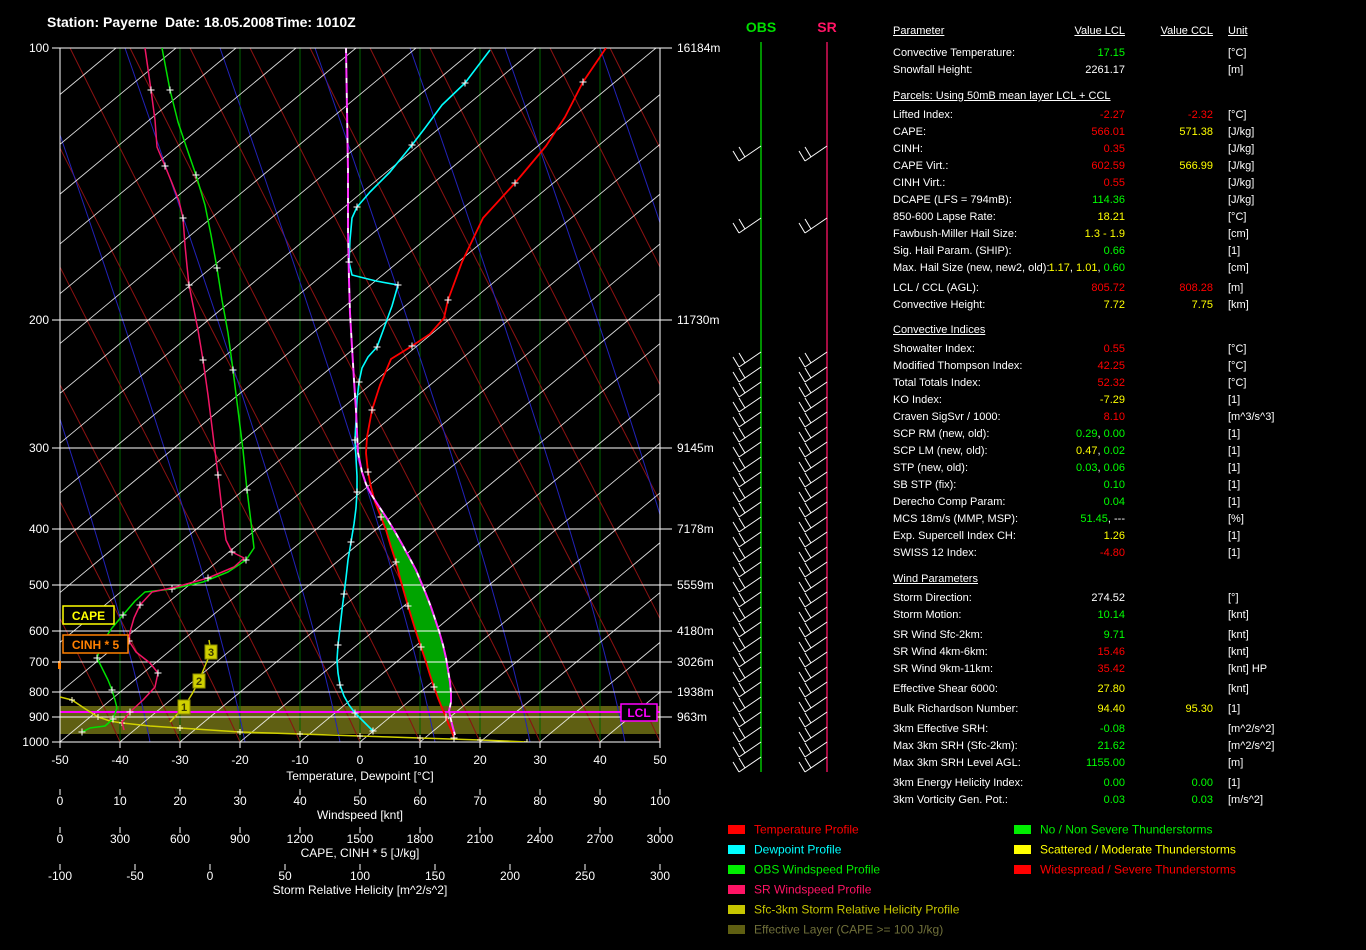 The width and height of the screenshot is (1366, 950). I want to click on unit-cell: [cm], so click(1238, 268).